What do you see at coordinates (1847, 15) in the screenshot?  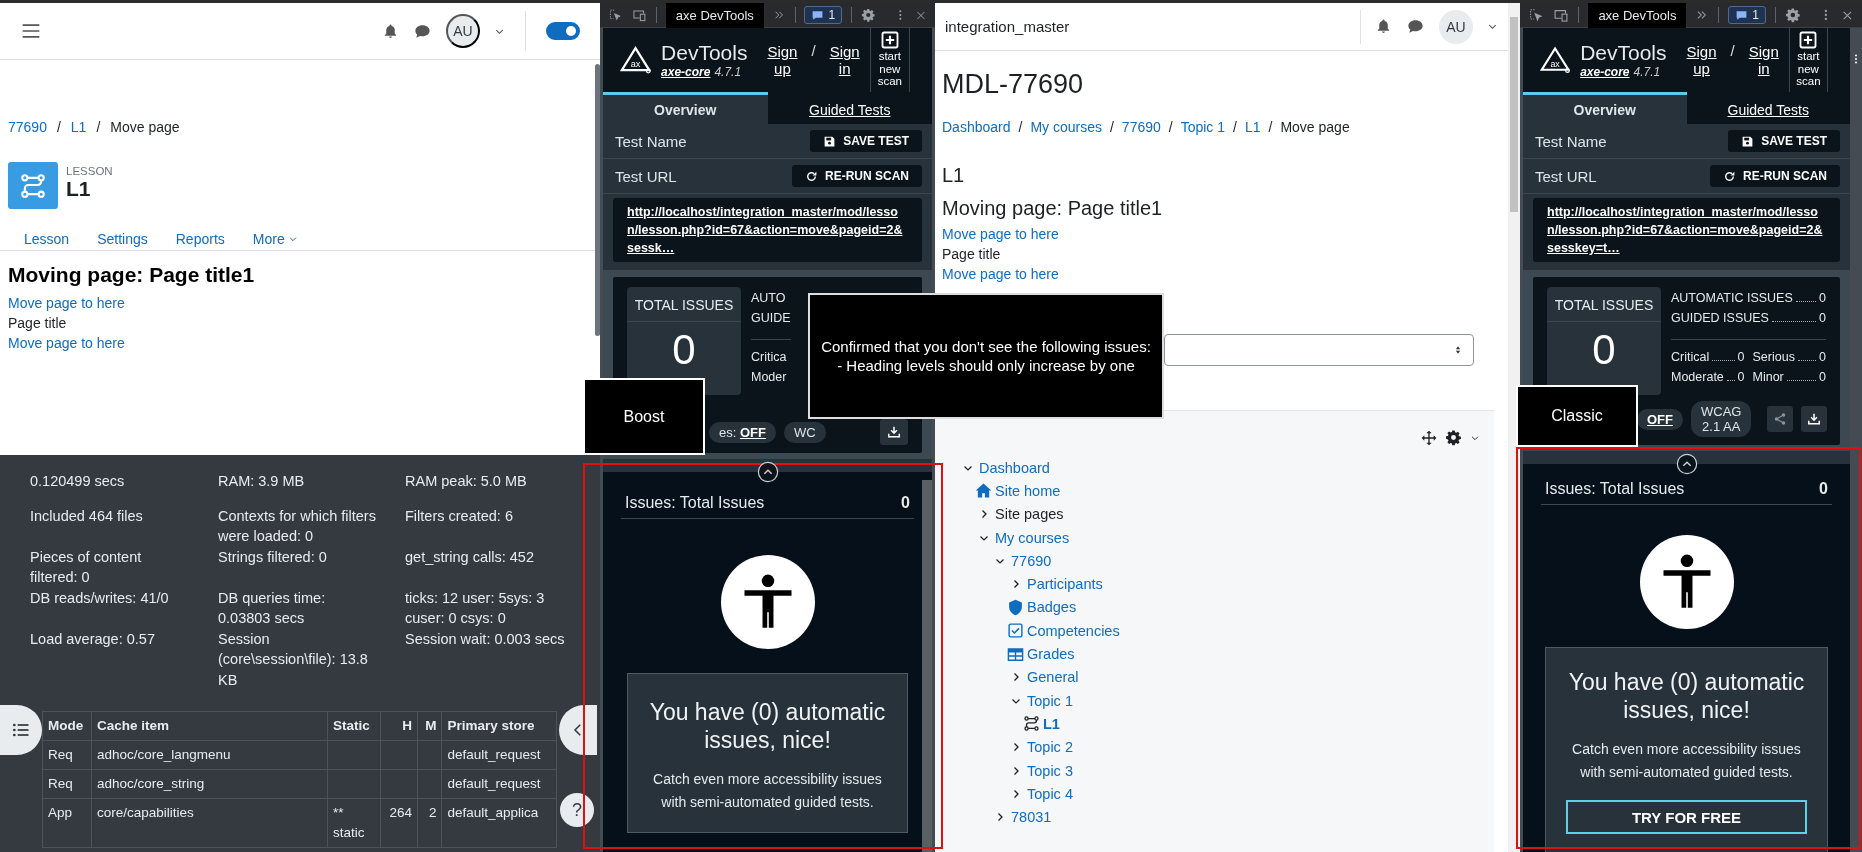 I see `close-icon` at bounding box center [1847, 15].